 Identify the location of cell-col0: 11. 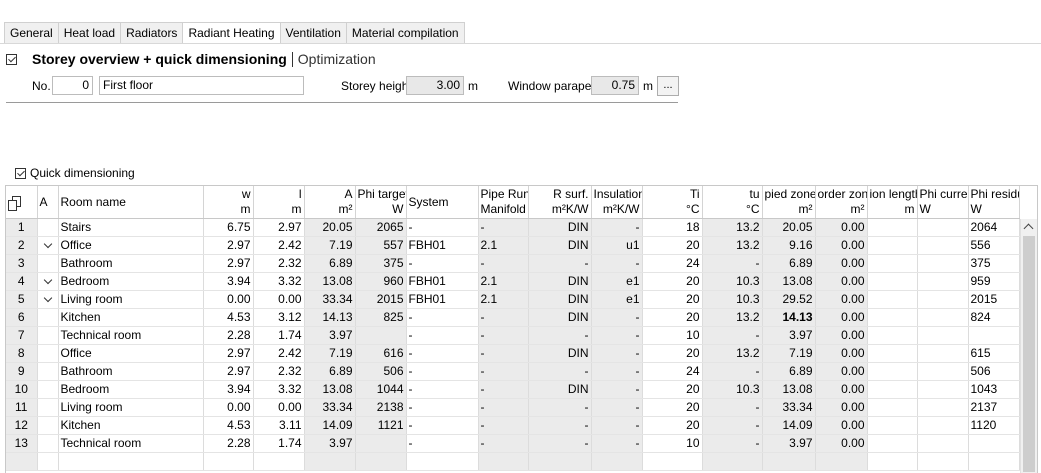
(22, 407).